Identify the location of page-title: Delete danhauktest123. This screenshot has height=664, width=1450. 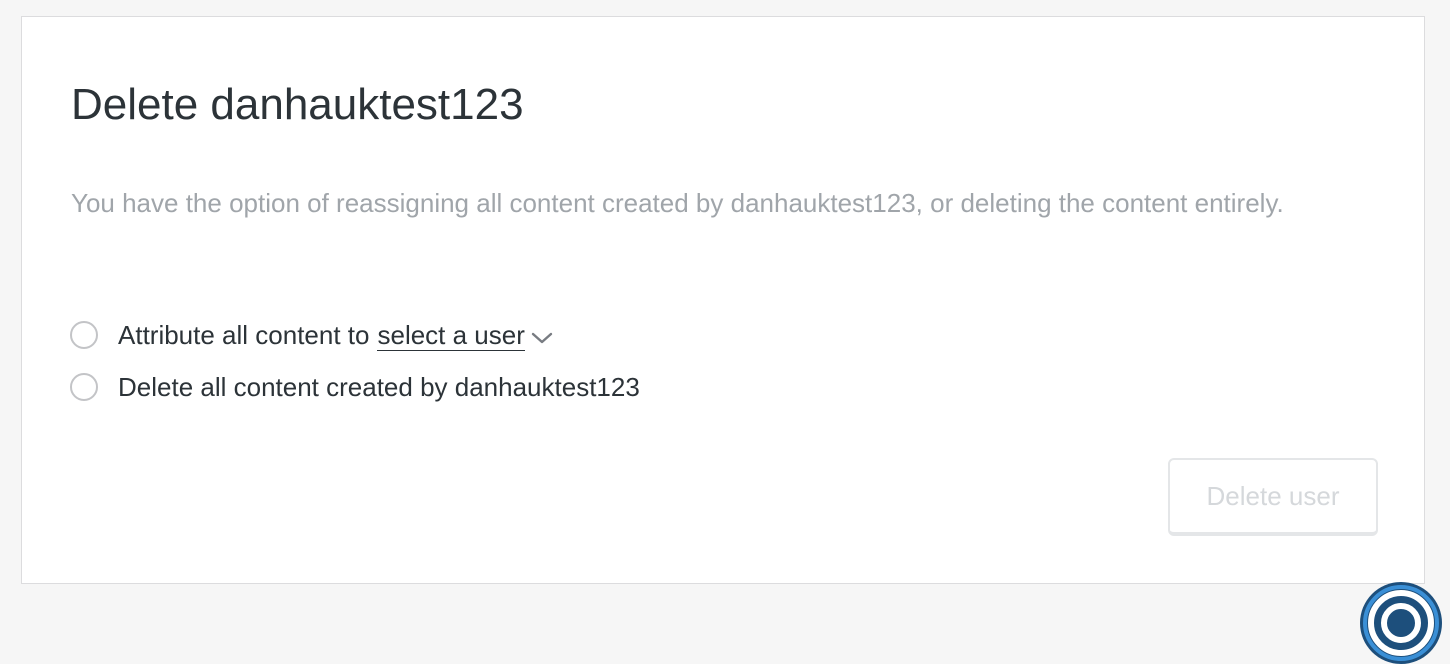
(297, 104).